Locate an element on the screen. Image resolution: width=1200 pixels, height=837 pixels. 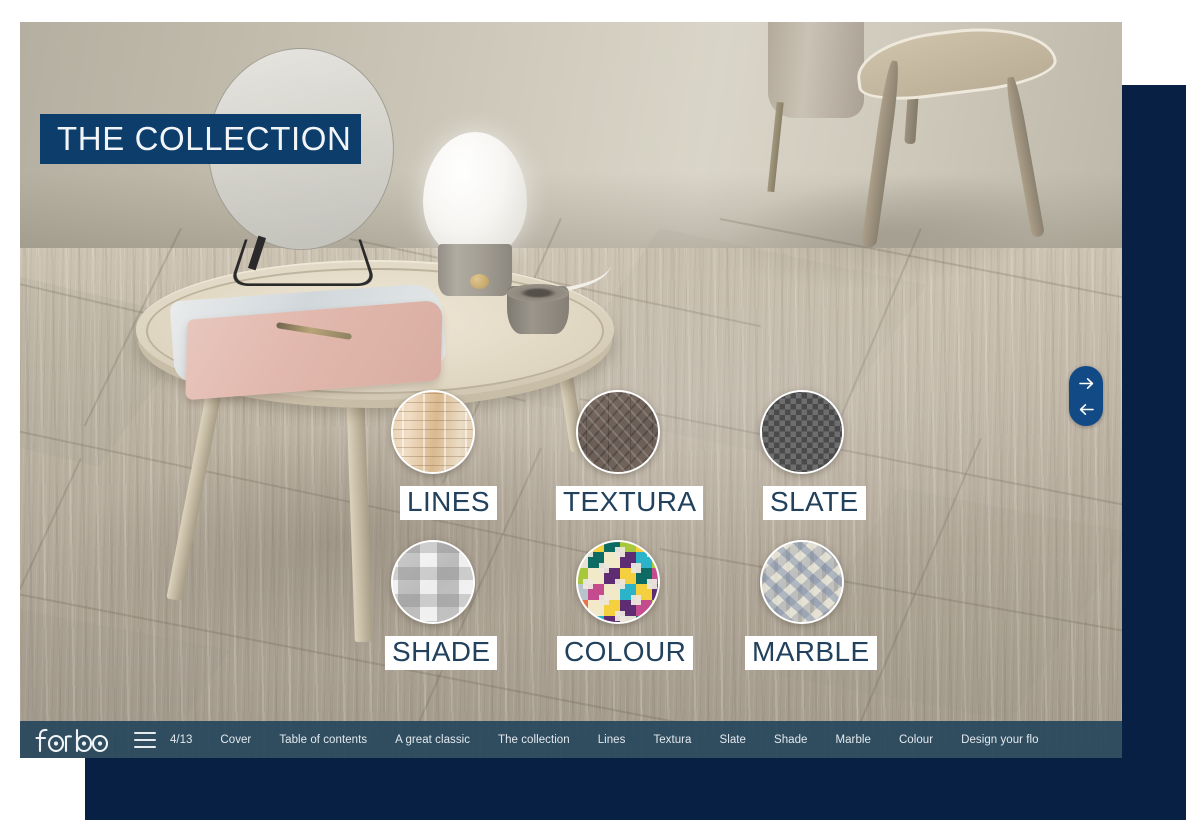
swatch-label: SHADE is located at coordinates (441, 653).